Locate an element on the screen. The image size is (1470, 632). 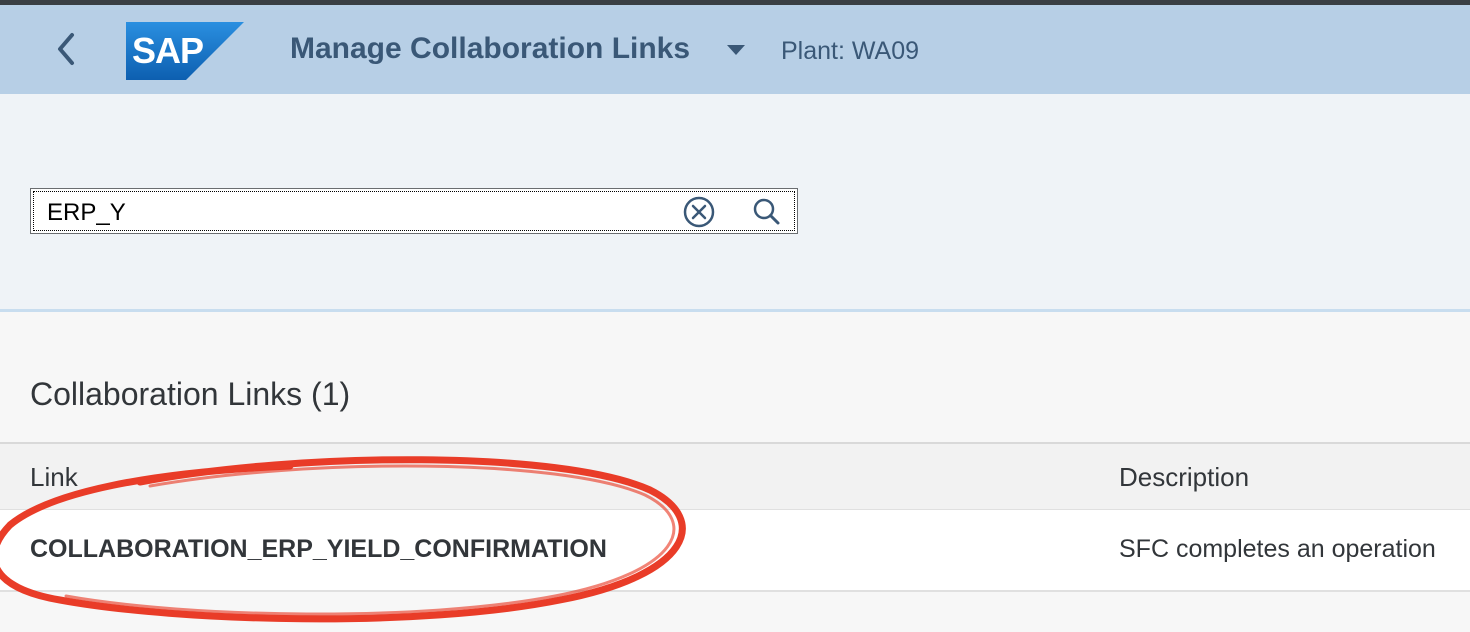
search-icon is located at coordinates (766, 212).